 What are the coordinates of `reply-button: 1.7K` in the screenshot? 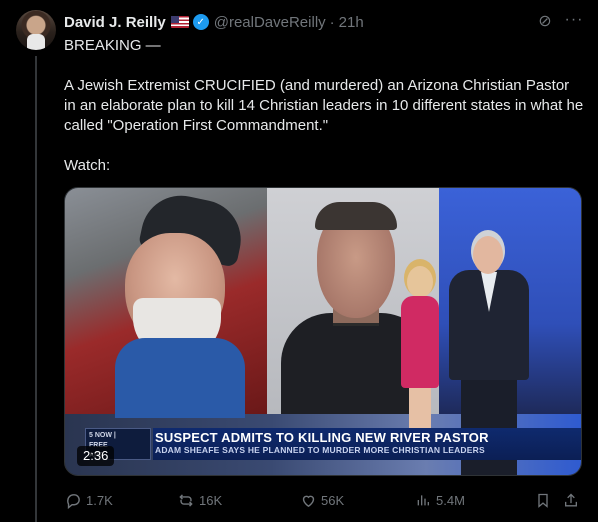 It's located at (88, 500).